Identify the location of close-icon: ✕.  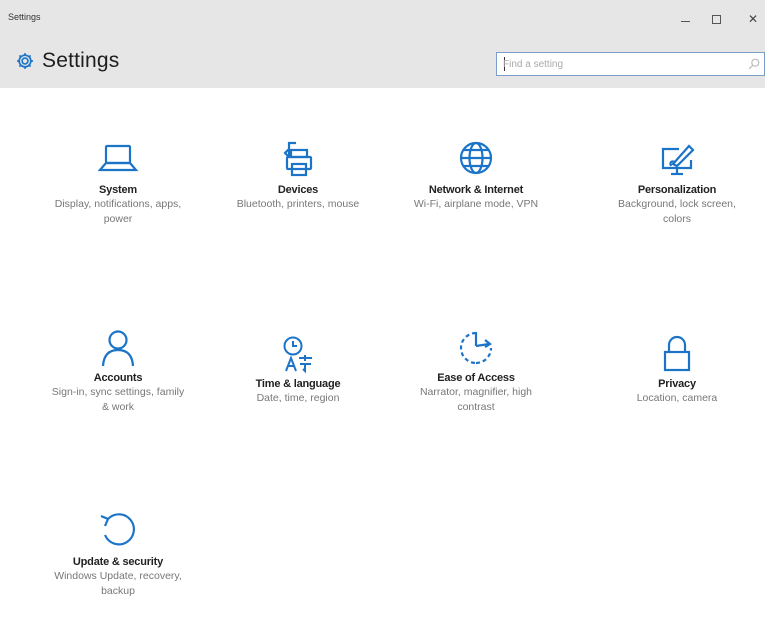
(753, 19).